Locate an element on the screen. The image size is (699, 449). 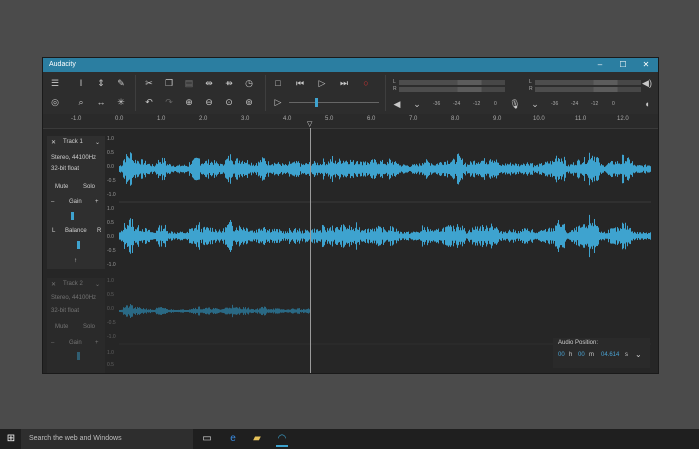
record-icon: ○ is located at coordinates (366, 83).